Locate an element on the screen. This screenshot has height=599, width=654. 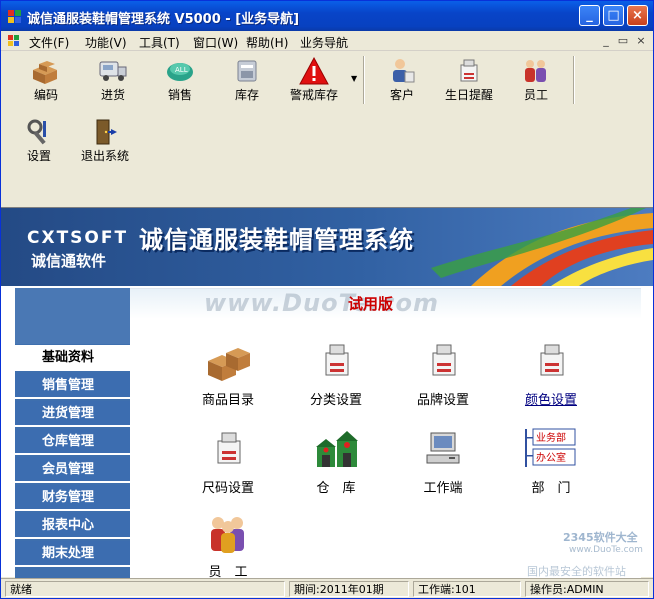
nav-item-warehouse: 仓库管理 is located at coordinates (72, 442).